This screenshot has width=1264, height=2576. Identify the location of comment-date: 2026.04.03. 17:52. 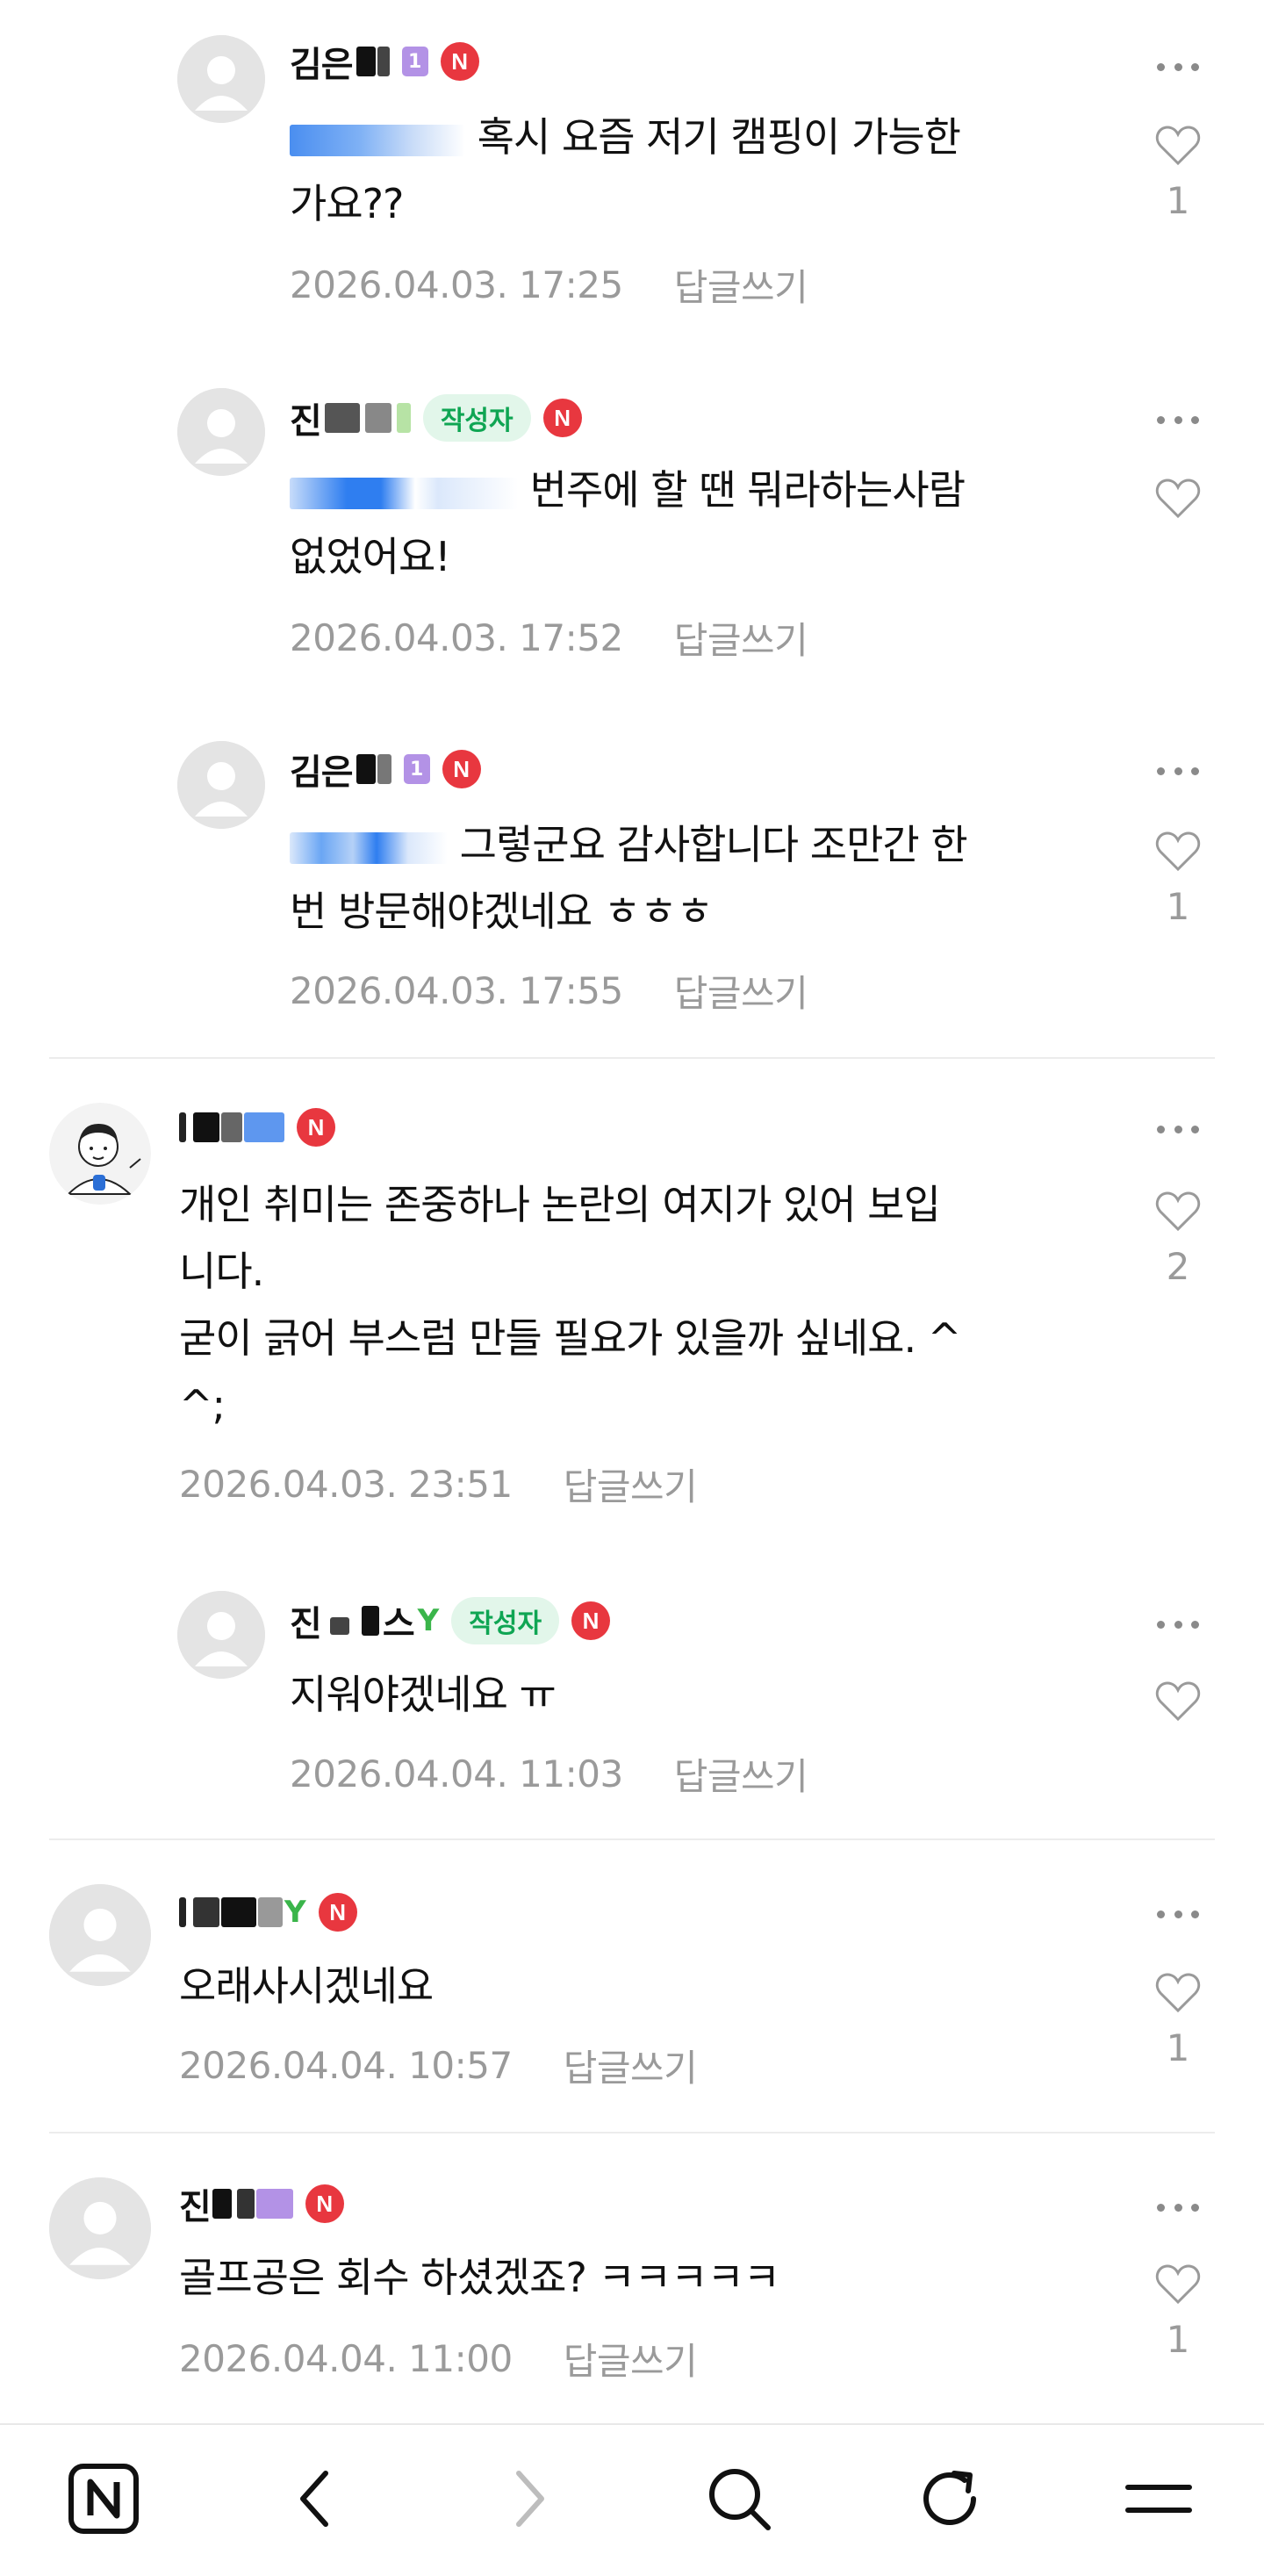
(456, 637).